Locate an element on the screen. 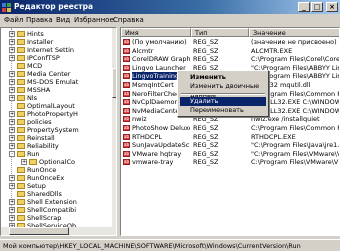  title-bar: Редактор реестра _ □ × is located at coordinates (170, 7).